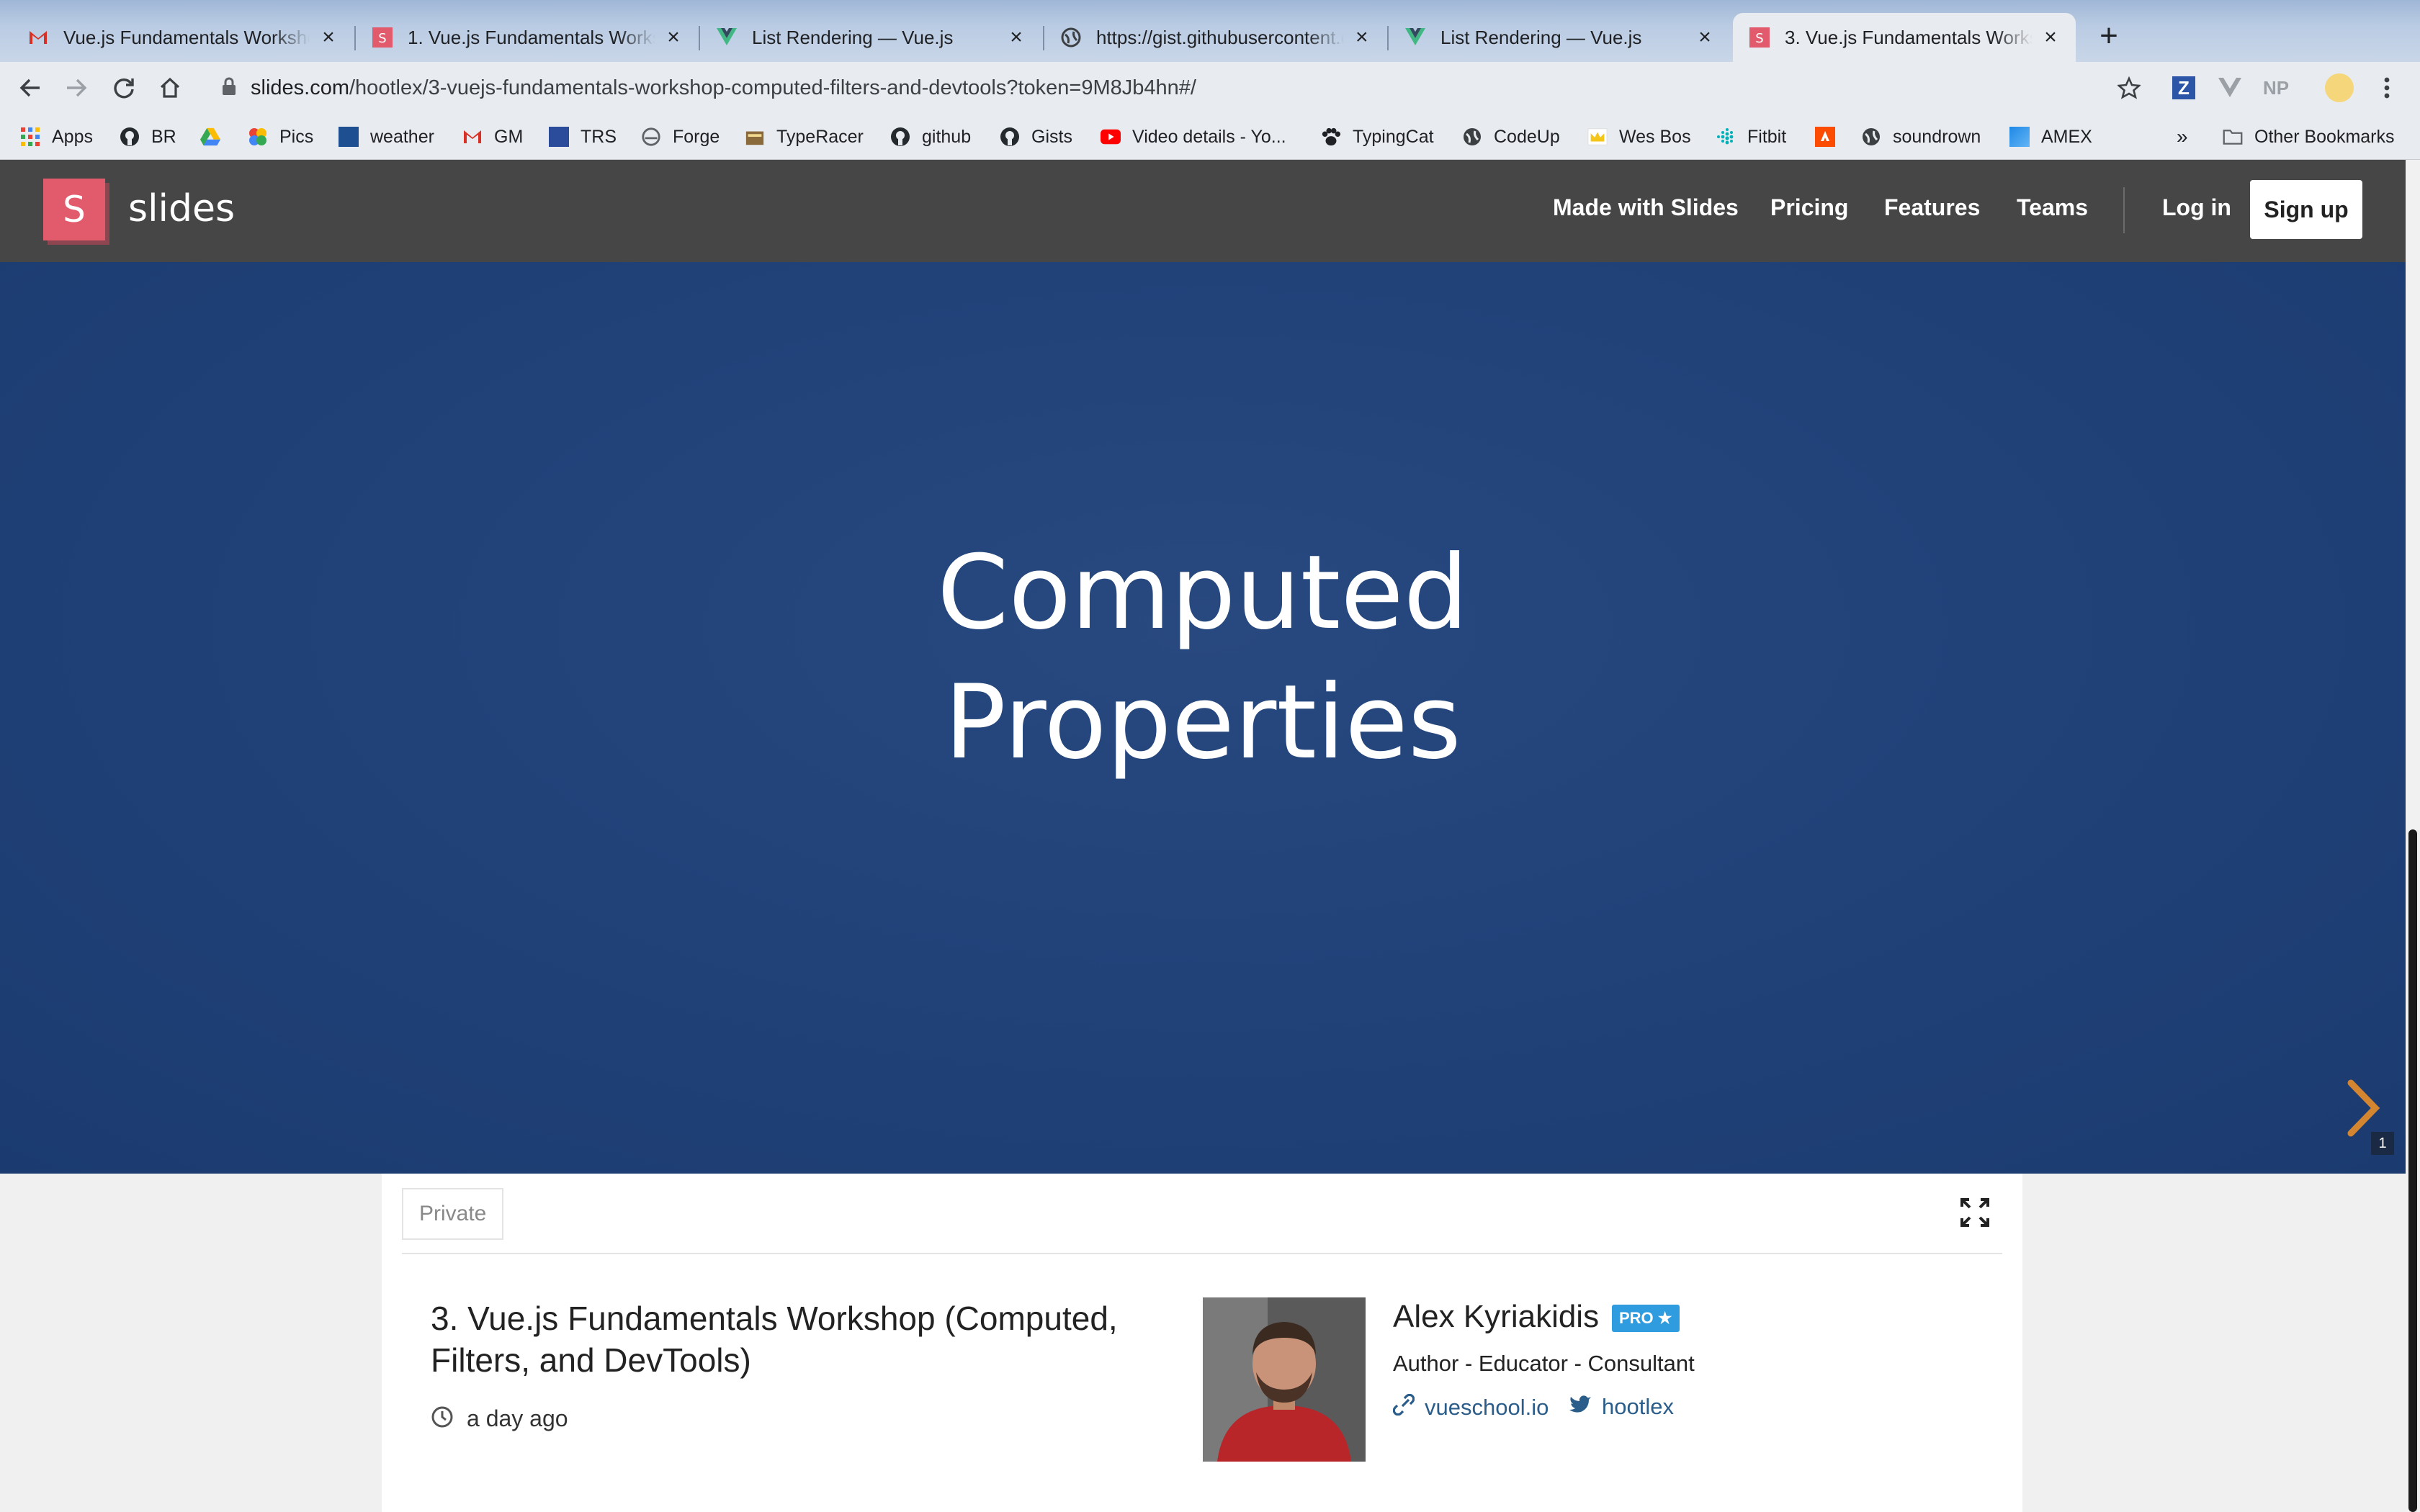 This screenshot has height=1512, width=2420. I want to click on bookmark-gists: Gists, so click(1036, 137).